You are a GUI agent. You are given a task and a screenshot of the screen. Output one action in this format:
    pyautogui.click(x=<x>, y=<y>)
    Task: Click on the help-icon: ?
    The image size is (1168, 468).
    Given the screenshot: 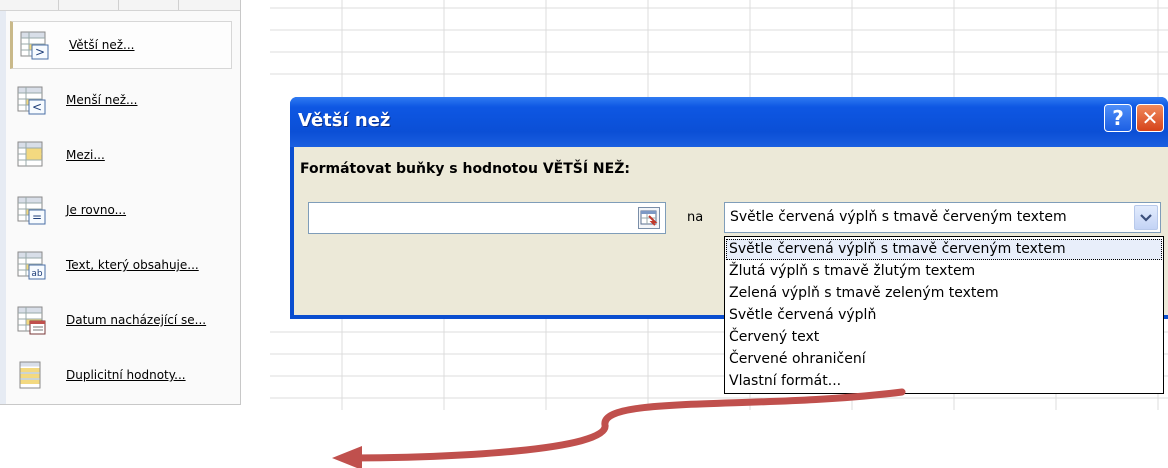 What is the action you would take?
    pyautogui.click(x=1118, y=118)
    